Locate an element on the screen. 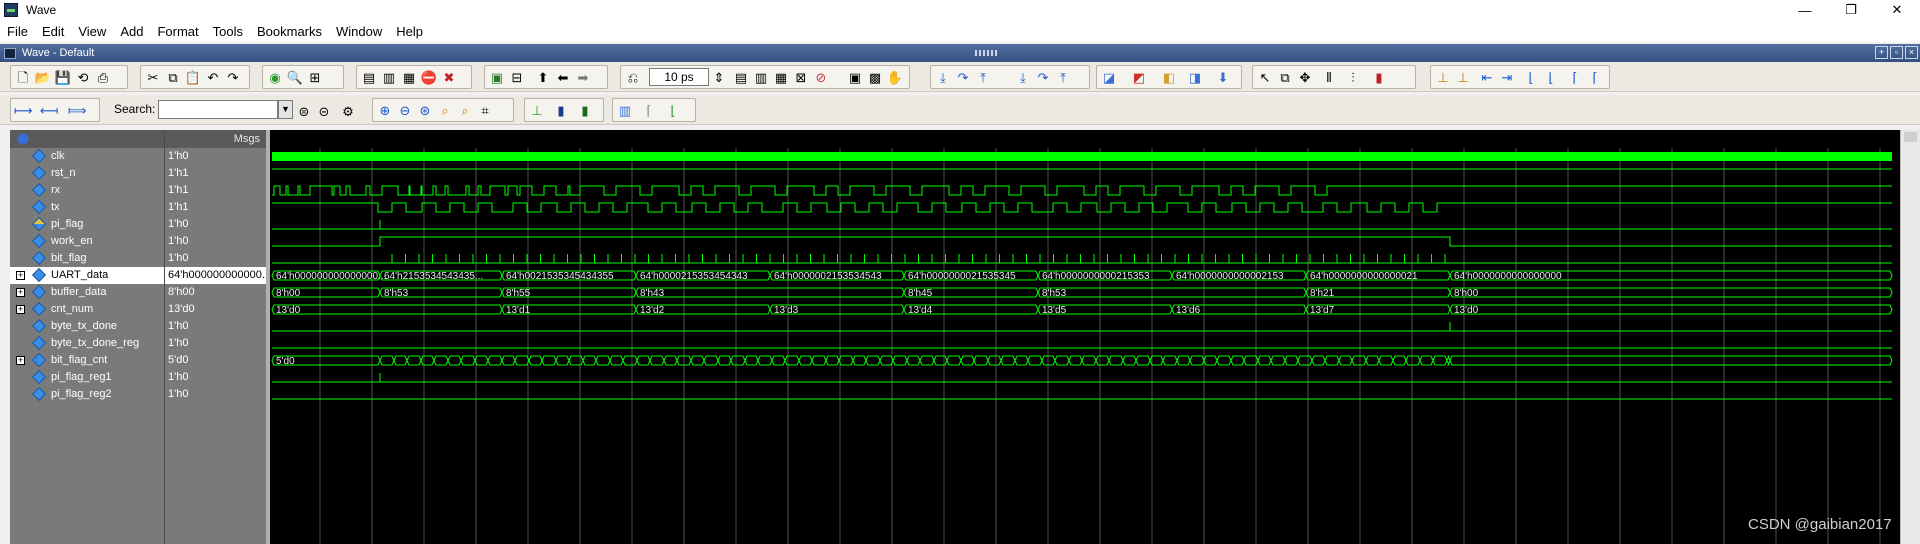  menu-format: Format is located at coordinates (177, 31).